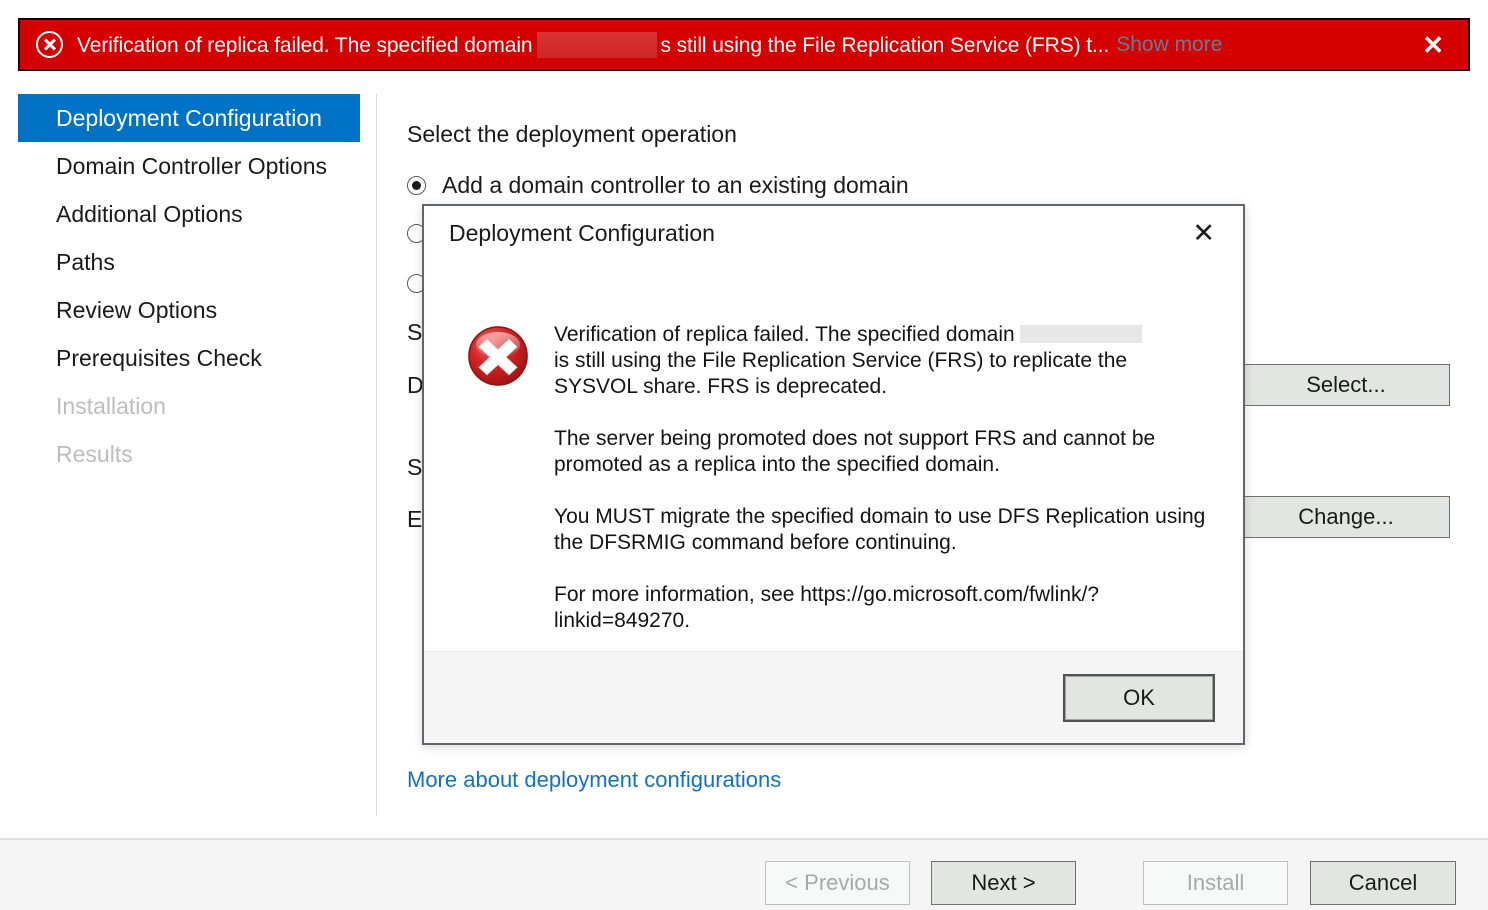 This screenshot has width=1488, height=910. What do you see at coordinates (94, 453) in the screenshot?
I see `sidebar-item-label: Results` at bounding box center [94, 453].